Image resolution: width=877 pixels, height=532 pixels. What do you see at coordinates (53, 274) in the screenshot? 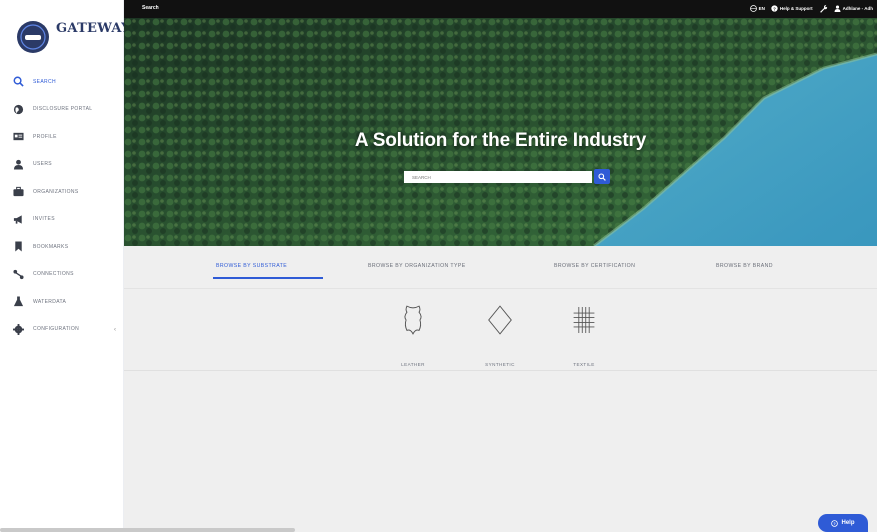
I see `sidebar-item-label: CONNECTIONS` at bounding box center [53, 274].